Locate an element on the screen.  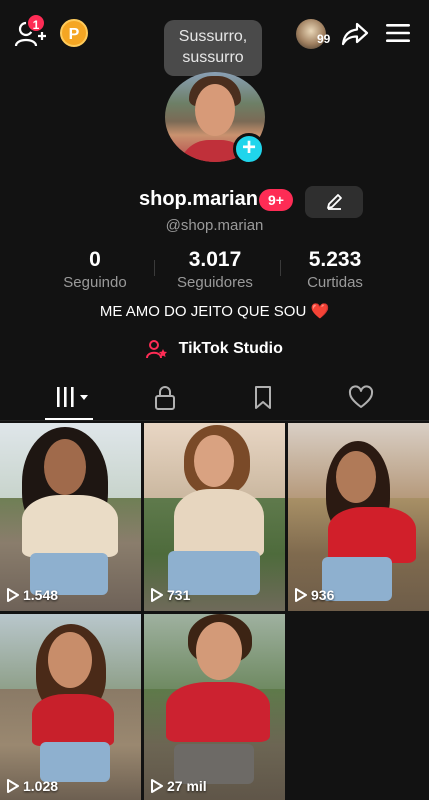
view-count-value: 1.548 is located at coordinates (41, 595).